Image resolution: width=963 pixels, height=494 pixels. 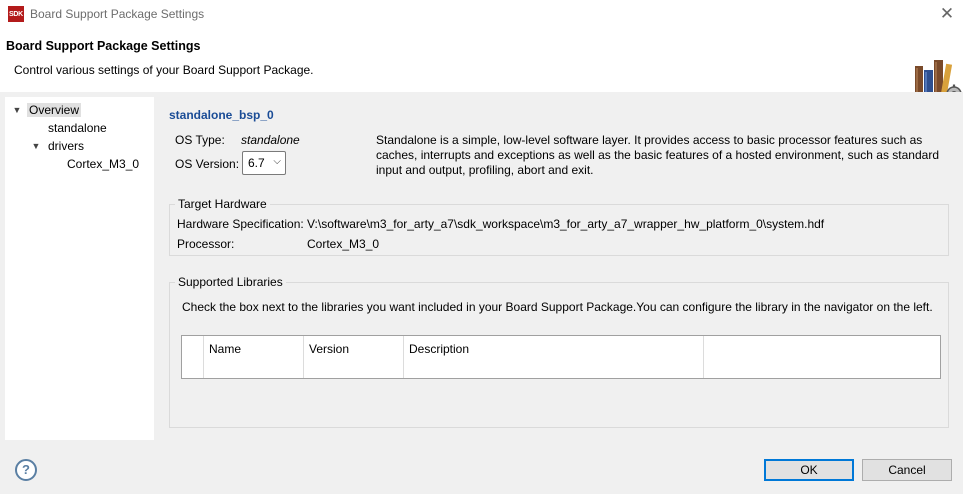 What do you see at coordinates (947, 14) in the screenshot?
I see `close-icon: ✕` at bounding box center [947, 14].